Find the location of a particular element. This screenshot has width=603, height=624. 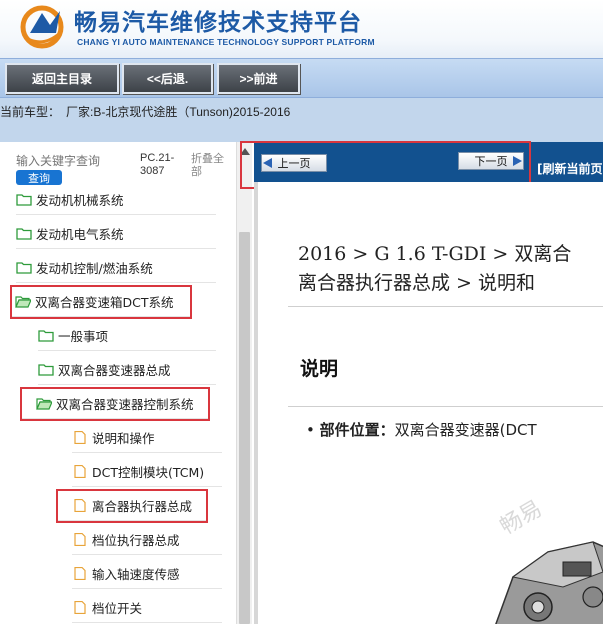

refresh-page-link: [刷新当前页 is located at coordinates (570, 168).